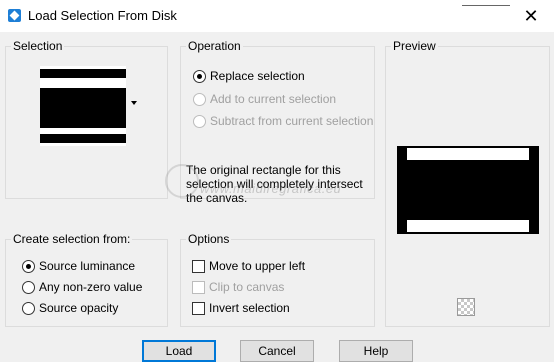 This screenshot has height=362, width=554. I want to click on invert-selection-label: Invert selection, so click(249, 308).